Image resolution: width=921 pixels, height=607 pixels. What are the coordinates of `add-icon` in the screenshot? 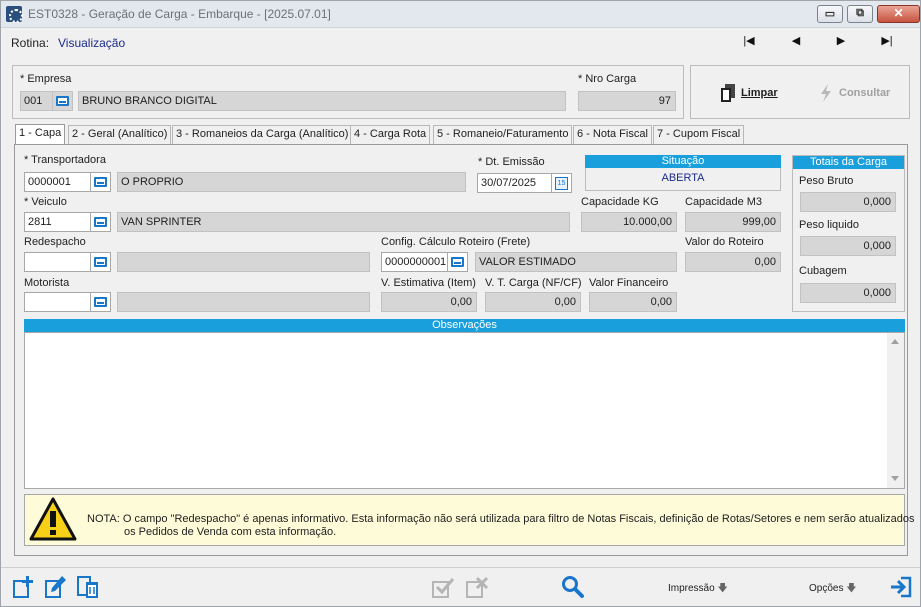 It's located at (23, 587).